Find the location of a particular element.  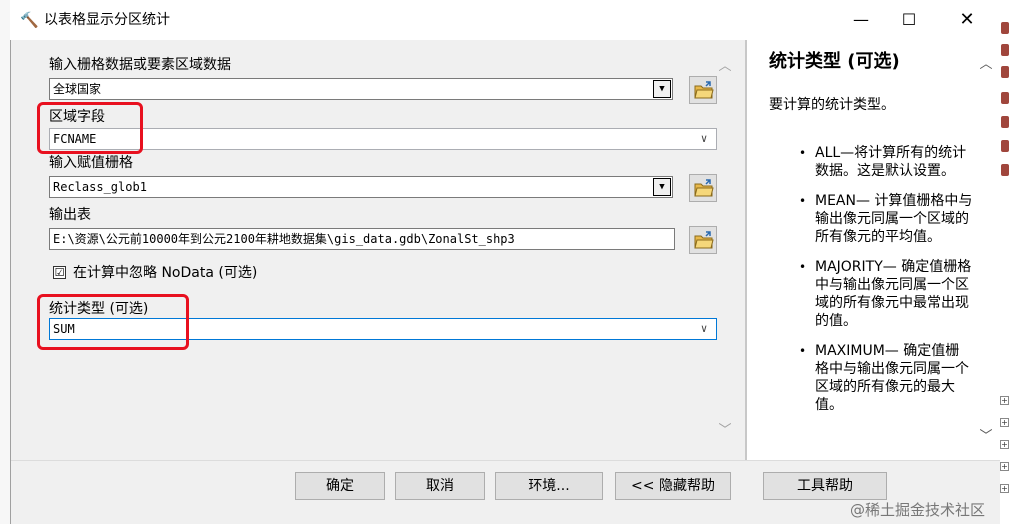

background-window-left-strip is located at coordinates (5, 262).